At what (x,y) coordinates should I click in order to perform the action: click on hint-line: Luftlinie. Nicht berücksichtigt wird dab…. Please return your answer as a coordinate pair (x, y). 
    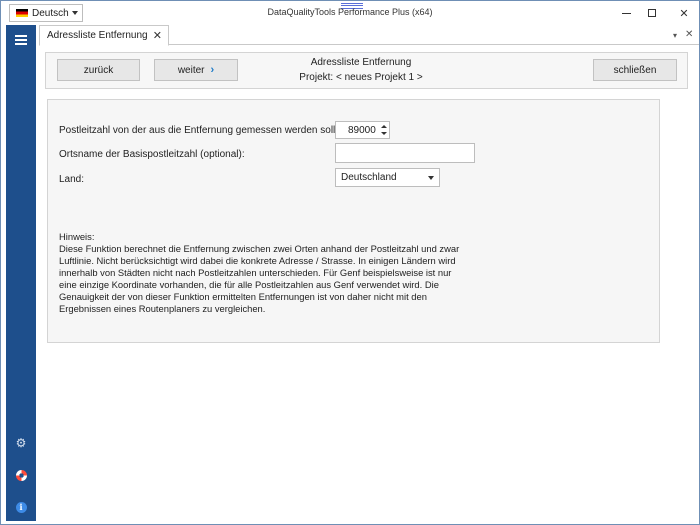
    Looking at the image, I should click on (257, 260).